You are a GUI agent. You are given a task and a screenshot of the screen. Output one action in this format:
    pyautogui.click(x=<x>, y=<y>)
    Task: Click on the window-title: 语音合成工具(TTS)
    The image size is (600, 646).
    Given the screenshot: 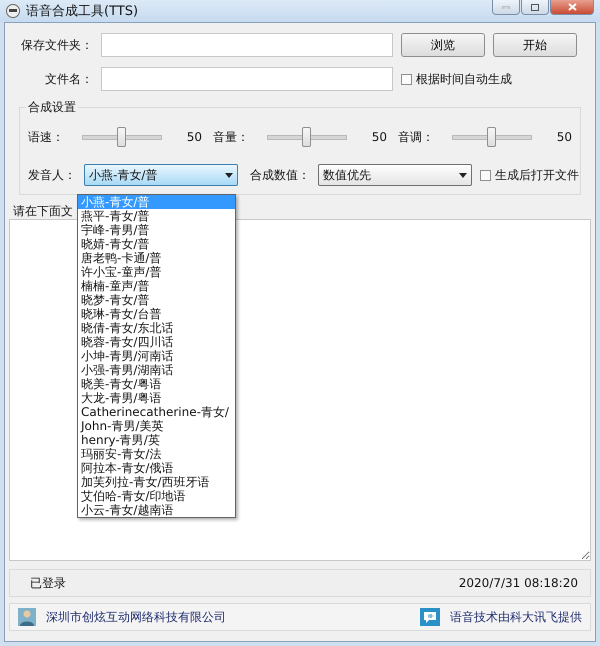 What is the action you would take?
    pyautogui.click(x=83, y=11)
    